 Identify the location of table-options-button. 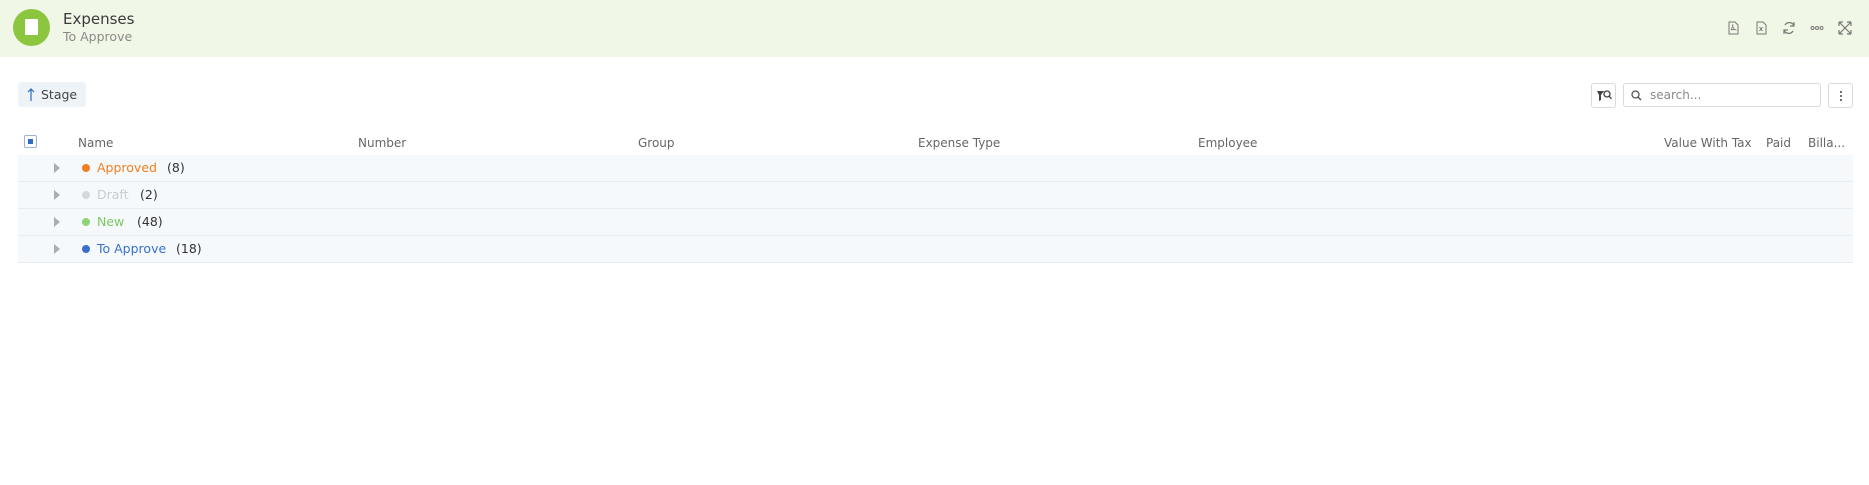
(1840, 95).